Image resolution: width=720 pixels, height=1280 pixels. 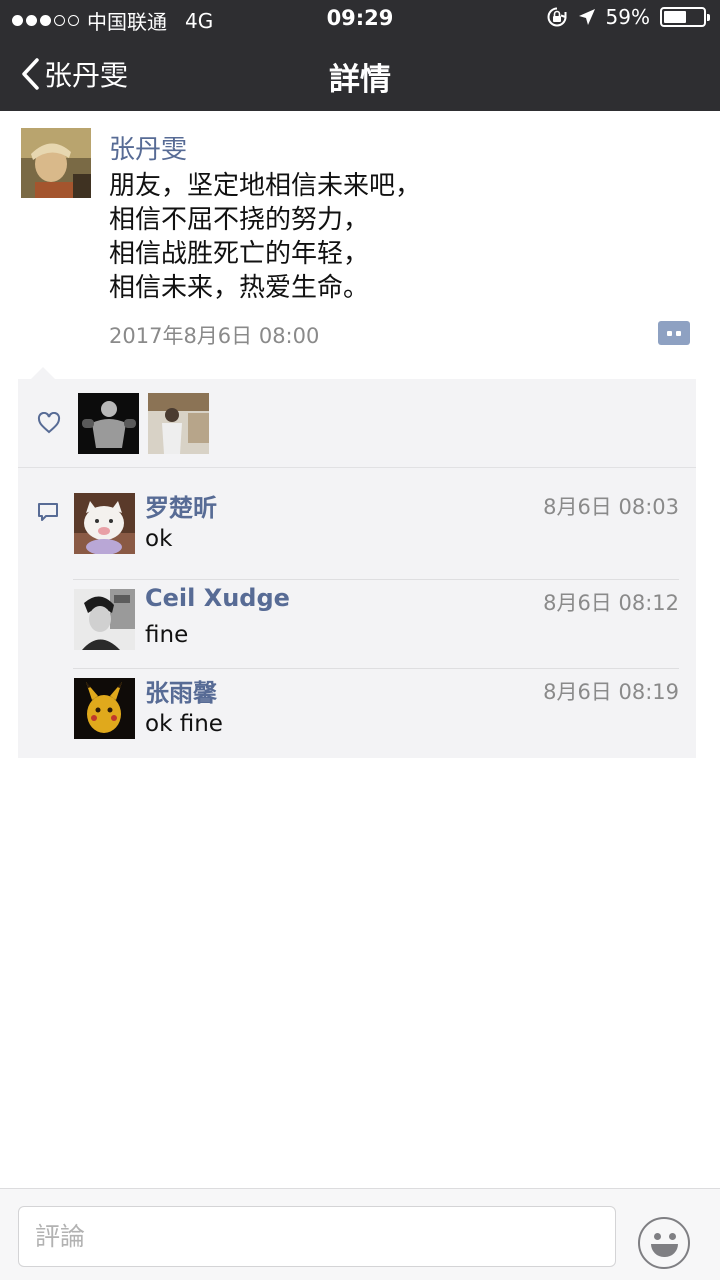 What do you see at coordinates (43, 373) in the screenshot?
I see `feedback-caret` at bounding box center [43, 373].